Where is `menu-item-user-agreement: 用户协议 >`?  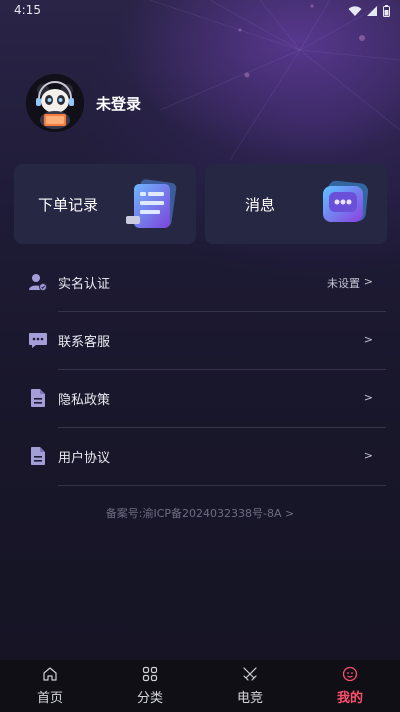 menu-item-user-agreement: 用户协议 > is located at coordinates (200, 457).